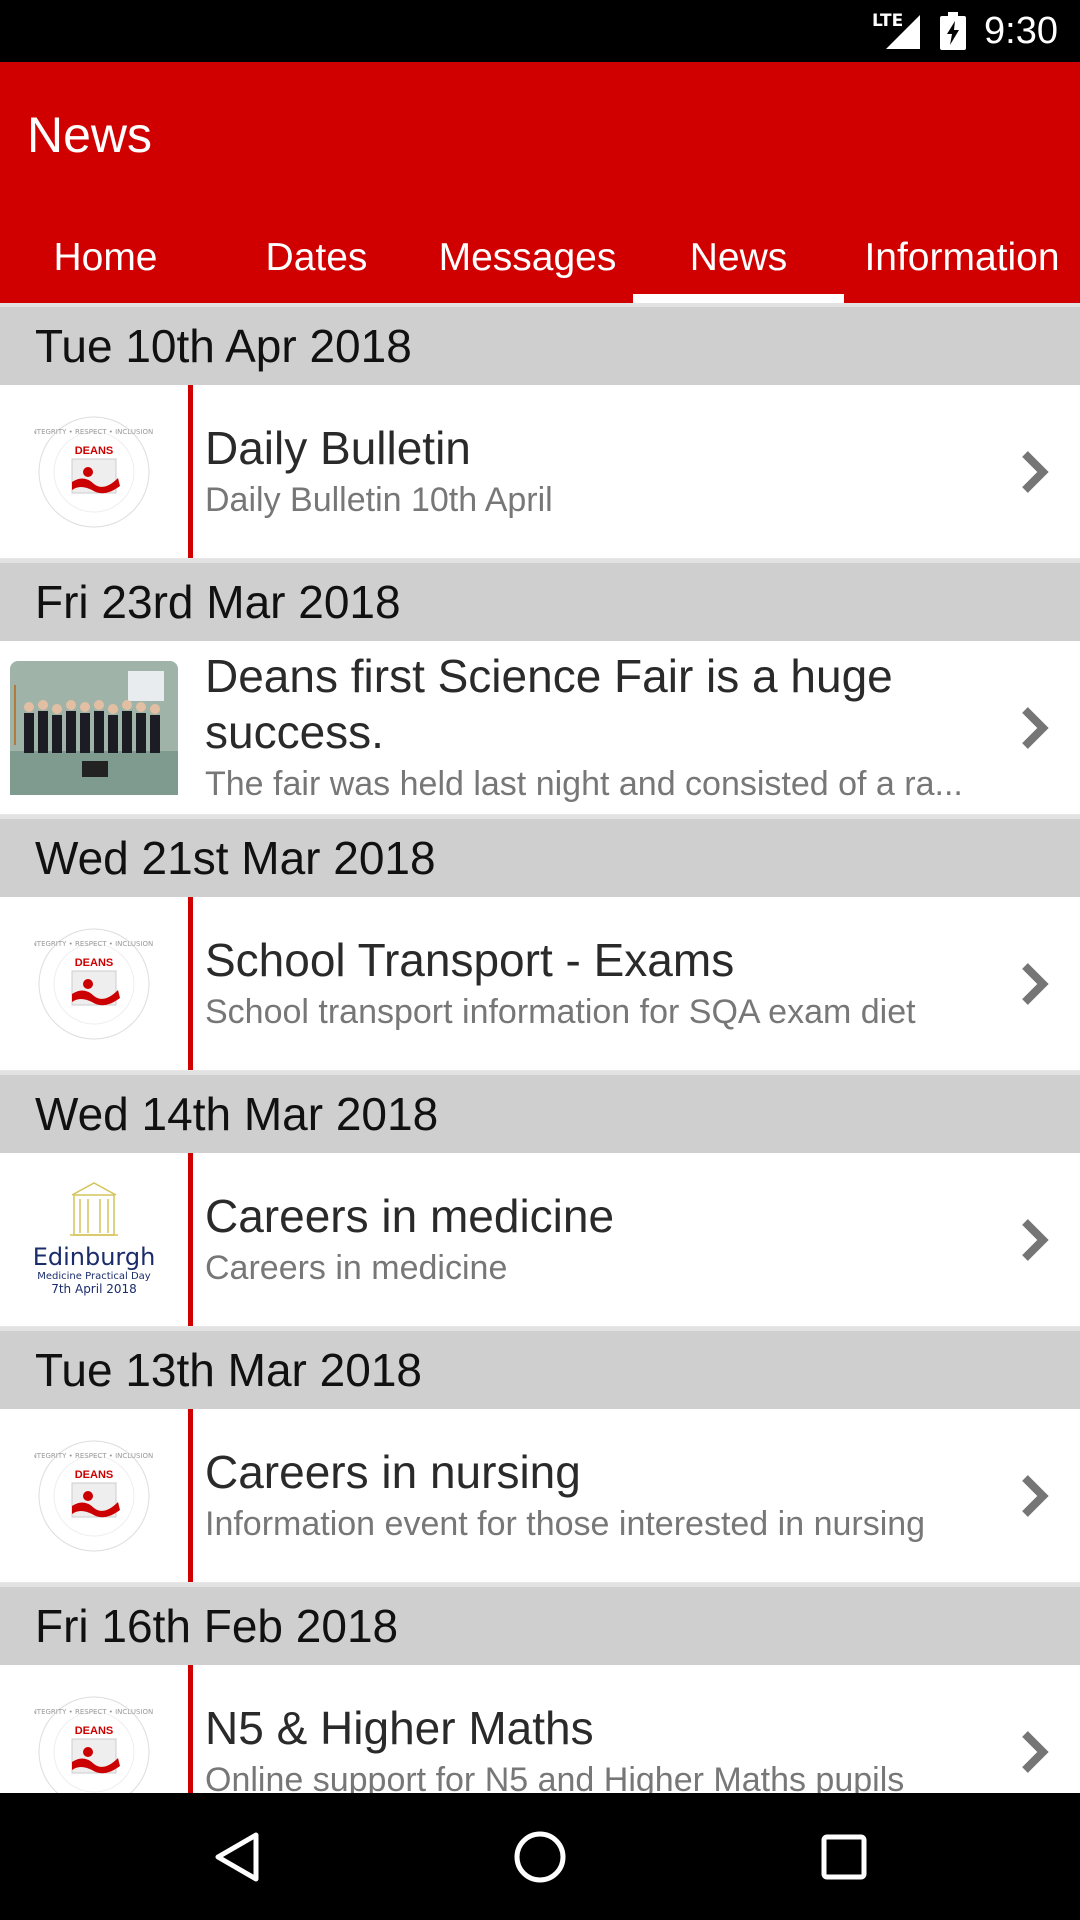  What do you see at coordinates (540, 600) in the screenshot?
I see `date-header: Fri 23rd Mar 2018` at bounding box center [540, 600].